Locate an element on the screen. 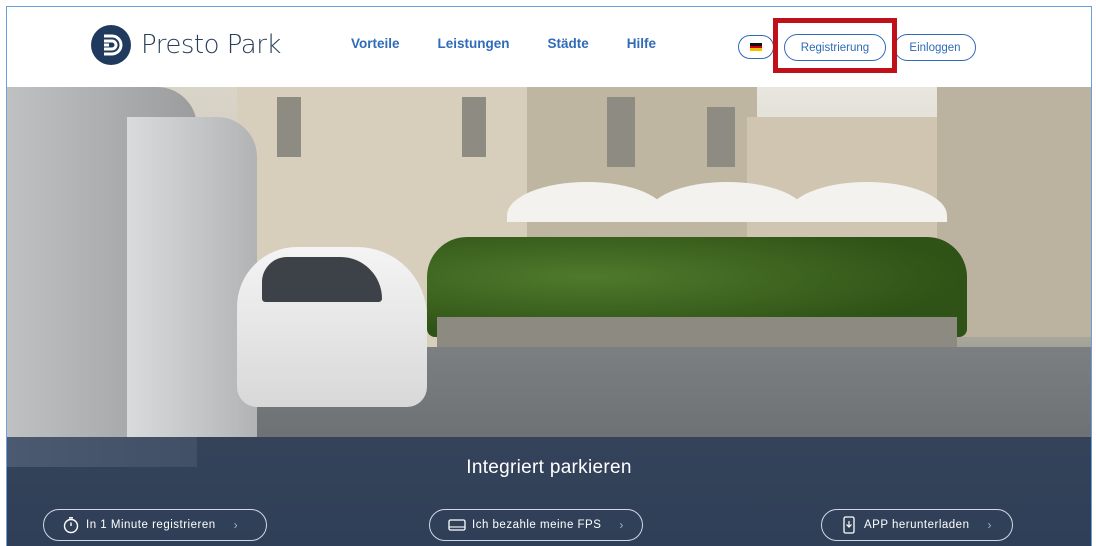 Image resolution: width=1096 pixels, height=546 pixels. download-app-cta-button: APP herunterladen › is located at coordinates (917, 525).